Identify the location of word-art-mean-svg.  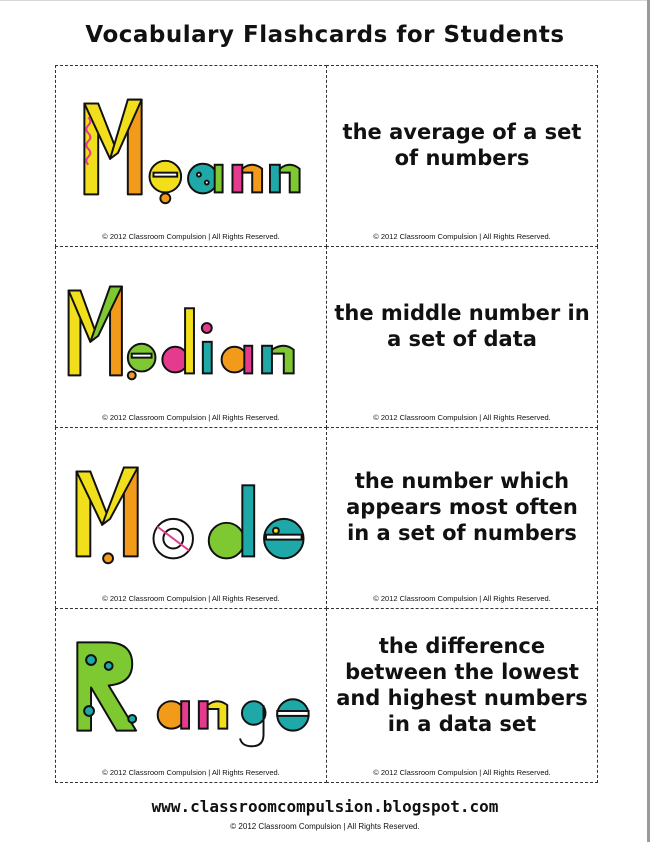
(192, 151).